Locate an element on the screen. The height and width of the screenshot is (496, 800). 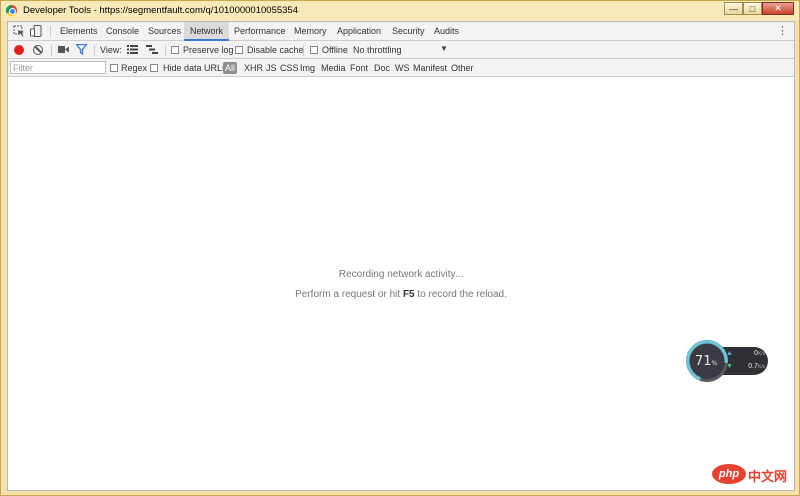
reload-hint-before: Perform a request or hit is located at coordinates (349, 294).